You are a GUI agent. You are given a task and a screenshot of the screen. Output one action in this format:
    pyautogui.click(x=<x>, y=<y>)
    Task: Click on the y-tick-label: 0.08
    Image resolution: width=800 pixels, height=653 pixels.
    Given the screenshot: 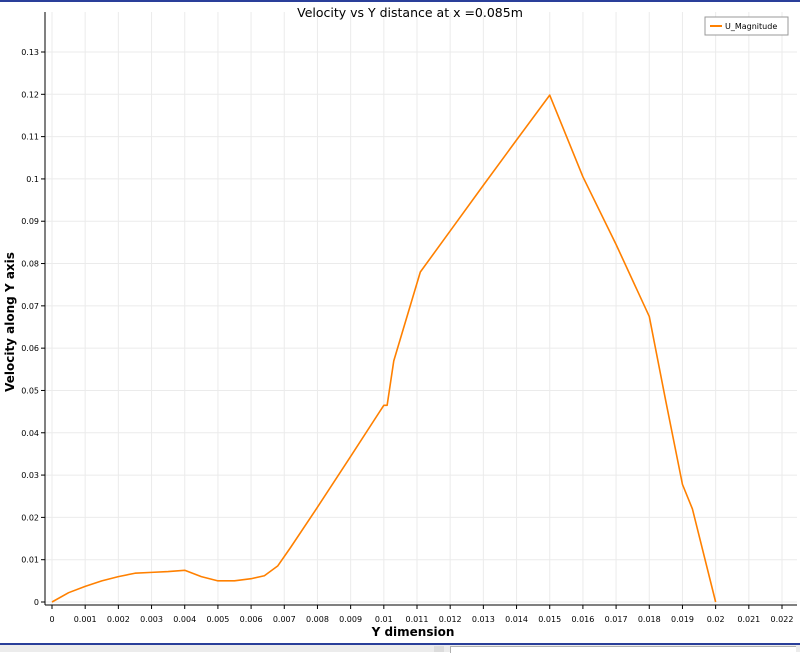 What is the action you would take?
    pyautogui.click(x=30, y=264)
    